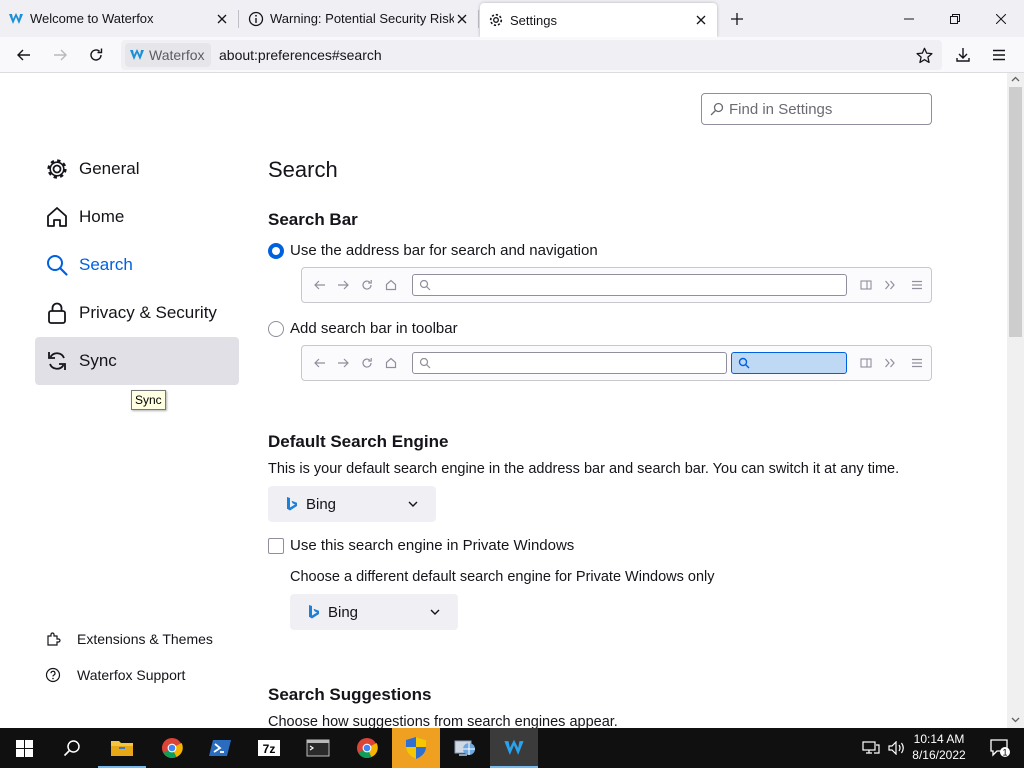 This screenshot has height=768, width=1024. What do you see at coordinates (137, 361) in the screenshot?
I see `category-sync: Sync` at bounding box center [137, 361].